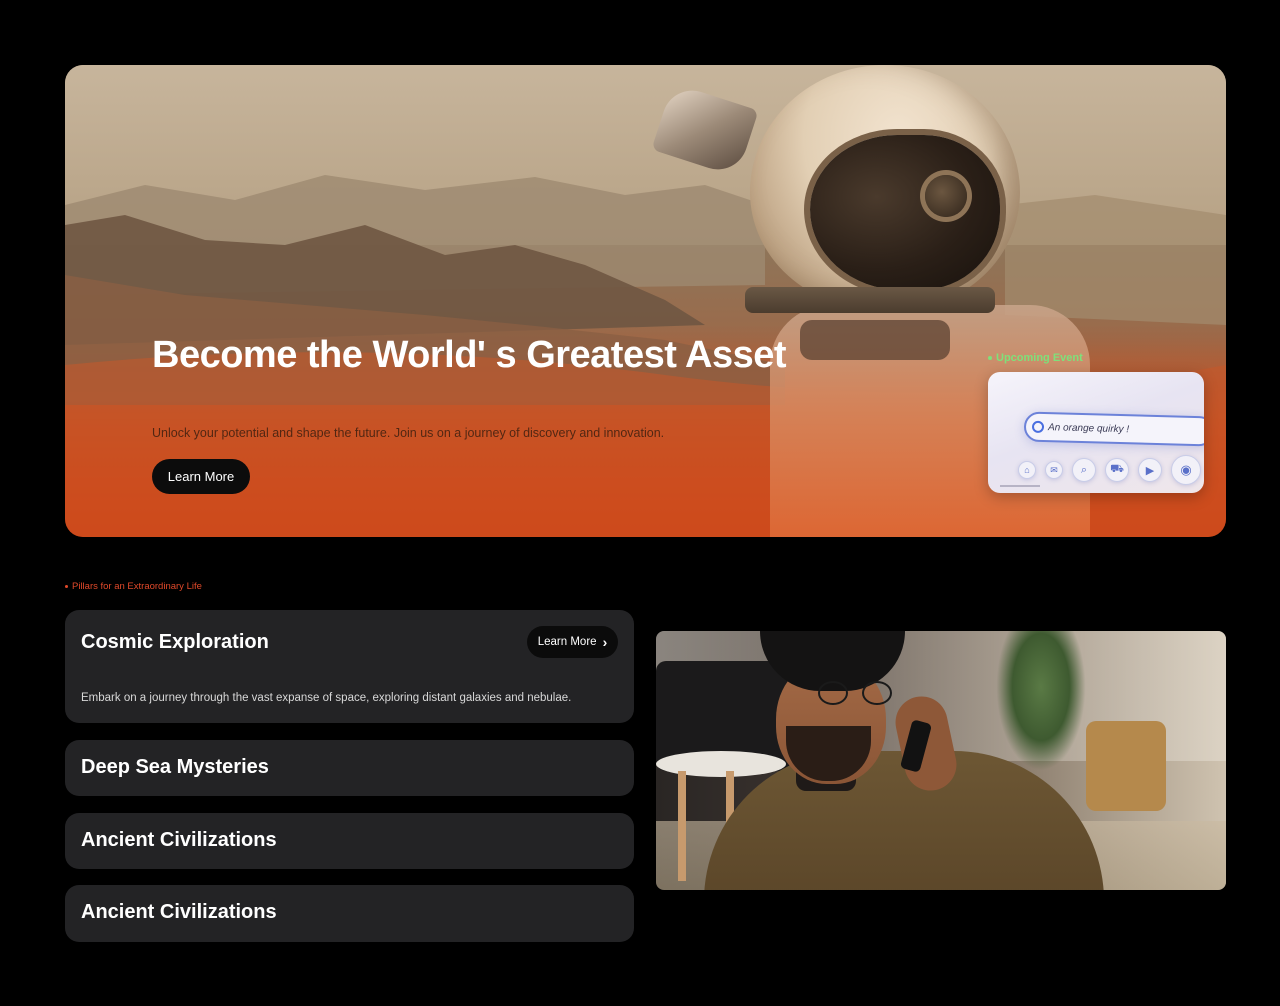  I want to click on pillar-learn-more-button: Learn More ›, so click(572, 642).